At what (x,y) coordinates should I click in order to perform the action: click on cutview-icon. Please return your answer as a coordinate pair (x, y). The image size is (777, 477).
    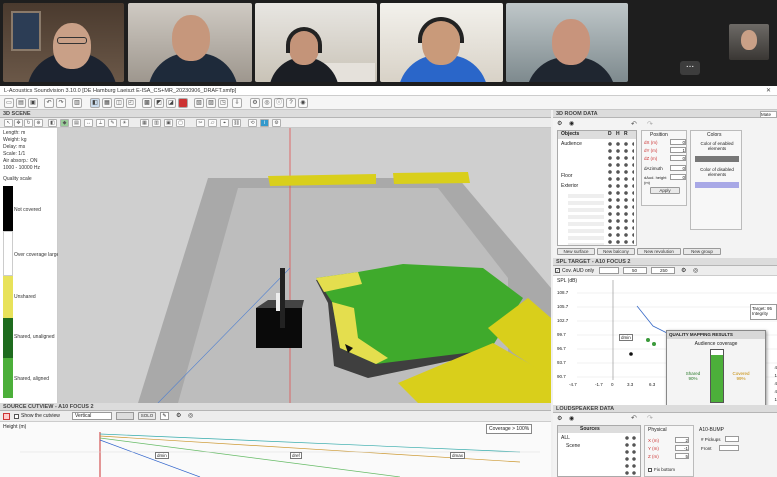
    Looking at the image, I should click on (6, 416).